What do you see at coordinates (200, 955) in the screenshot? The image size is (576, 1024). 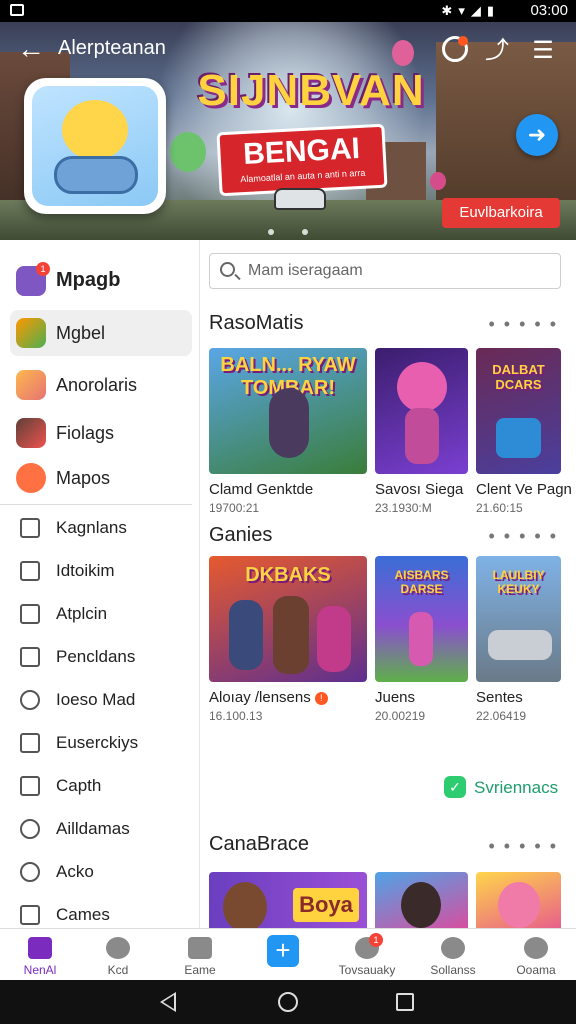 I see `nav-games: Eame` at bounding box center [200, 955].